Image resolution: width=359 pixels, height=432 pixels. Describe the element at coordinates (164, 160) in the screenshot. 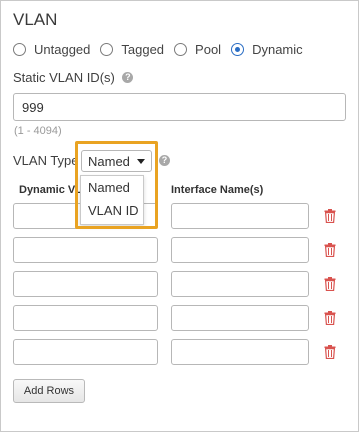

I see `vlan-type-help-icon: ?` at that location.